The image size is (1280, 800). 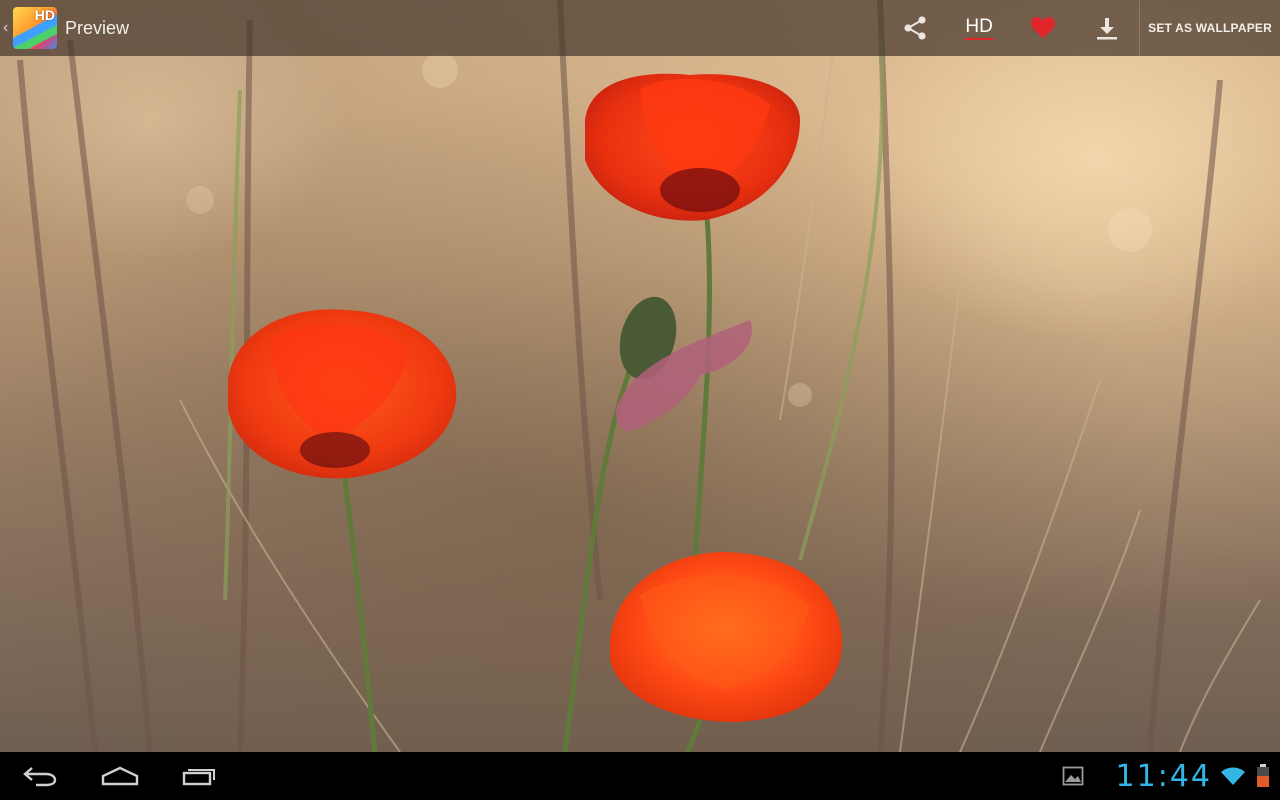 What do you see at coordinates (97, 27) in the screenshot?
I see `page-title: Preview` at bounding box center [97, 27].